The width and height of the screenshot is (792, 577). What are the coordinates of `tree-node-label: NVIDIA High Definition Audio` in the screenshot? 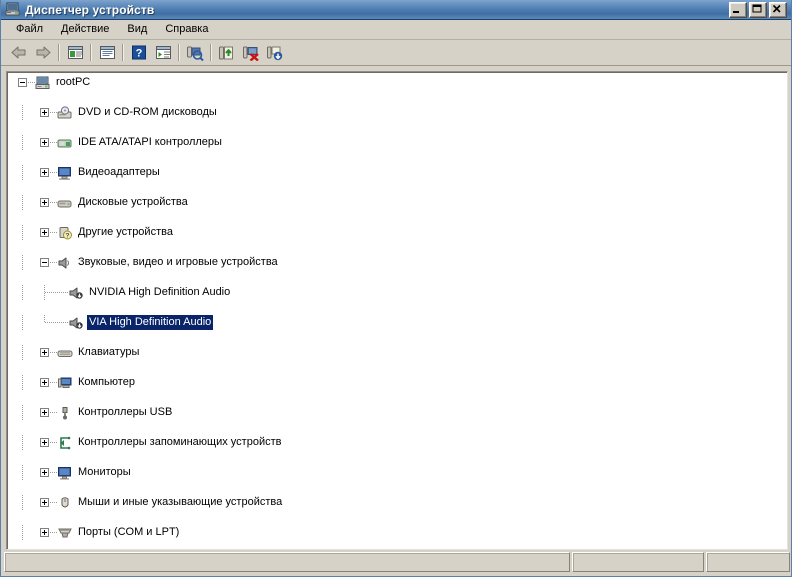 It's located at (159, 292).